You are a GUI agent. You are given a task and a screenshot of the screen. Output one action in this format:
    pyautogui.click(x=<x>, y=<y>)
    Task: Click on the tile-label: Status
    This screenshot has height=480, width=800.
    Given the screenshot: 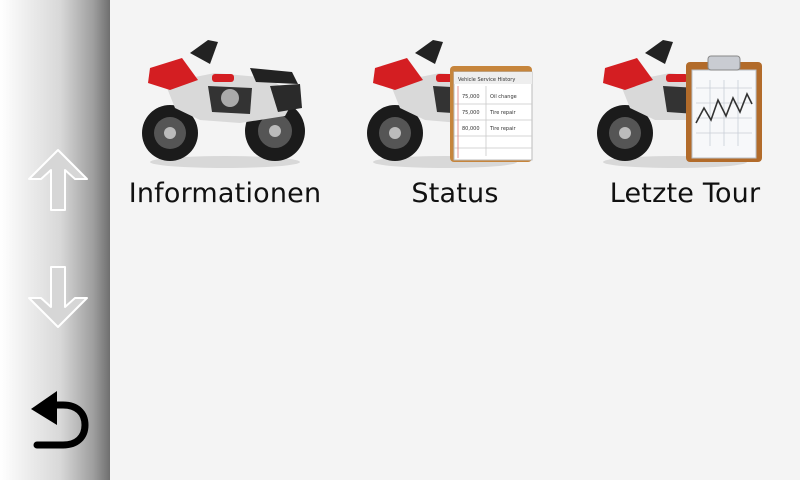 What is the action you would take?
    pyautogui.click(x=455, y=193)
    